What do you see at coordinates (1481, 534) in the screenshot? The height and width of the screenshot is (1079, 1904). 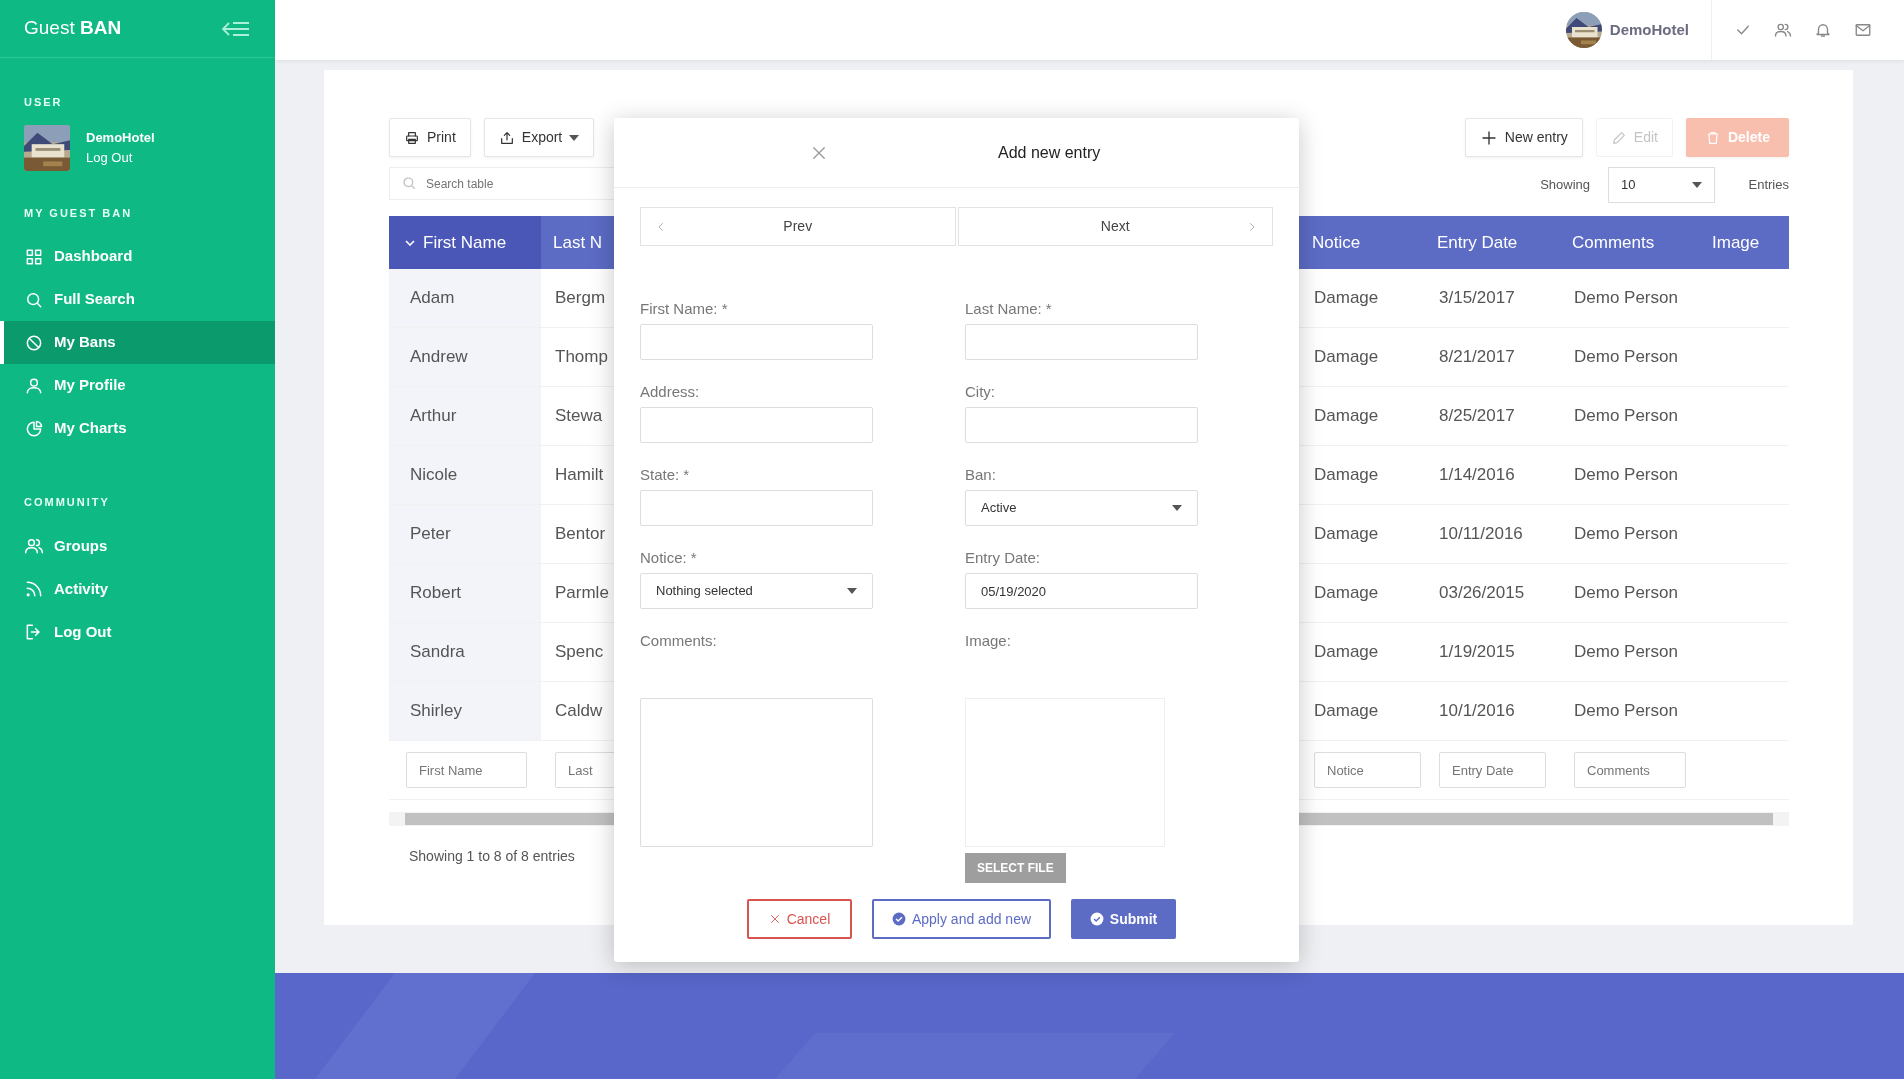 I see `table-cell-text: 10/11/2016` at bounding box center [1481, 534].